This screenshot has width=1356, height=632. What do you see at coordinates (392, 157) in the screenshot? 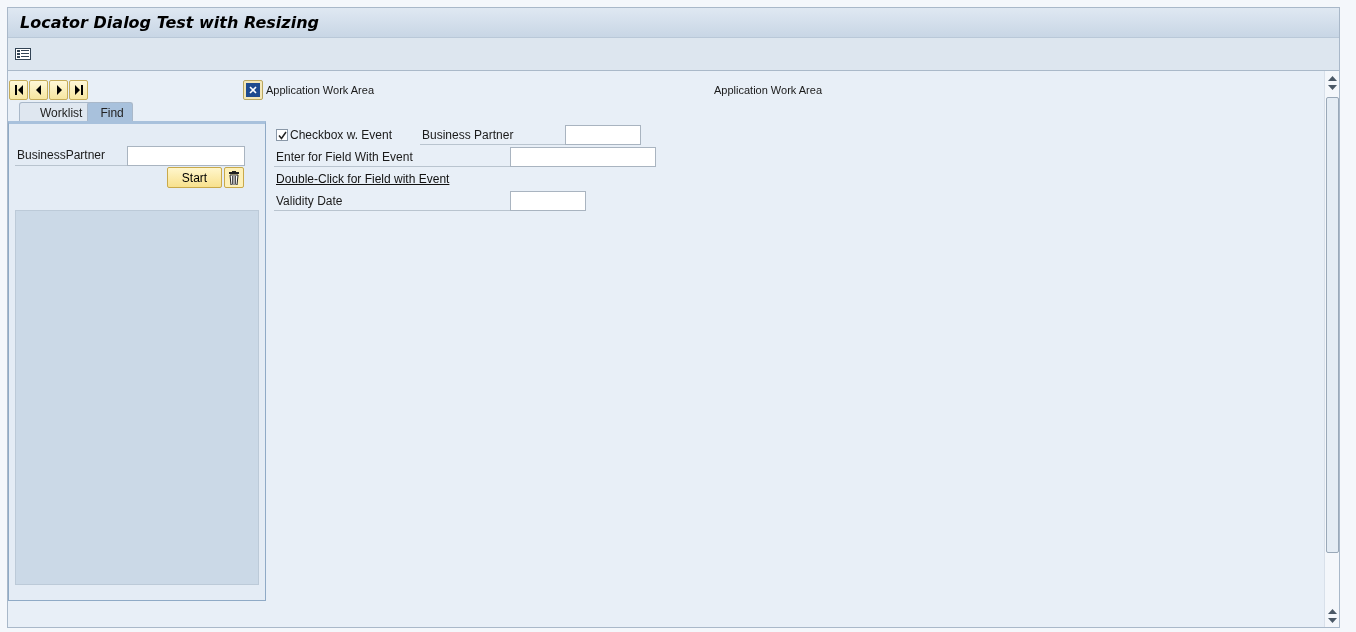
I see `field-label: Enter for Field With Event` at bounding box center [392, 157].